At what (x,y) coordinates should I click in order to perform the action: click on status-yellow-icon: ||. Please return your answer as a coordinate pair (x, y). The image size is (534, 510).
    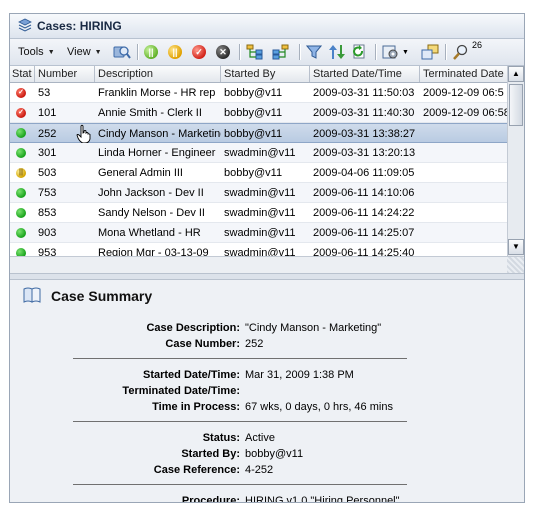
    Looking at the image, I should click on (21, 172).